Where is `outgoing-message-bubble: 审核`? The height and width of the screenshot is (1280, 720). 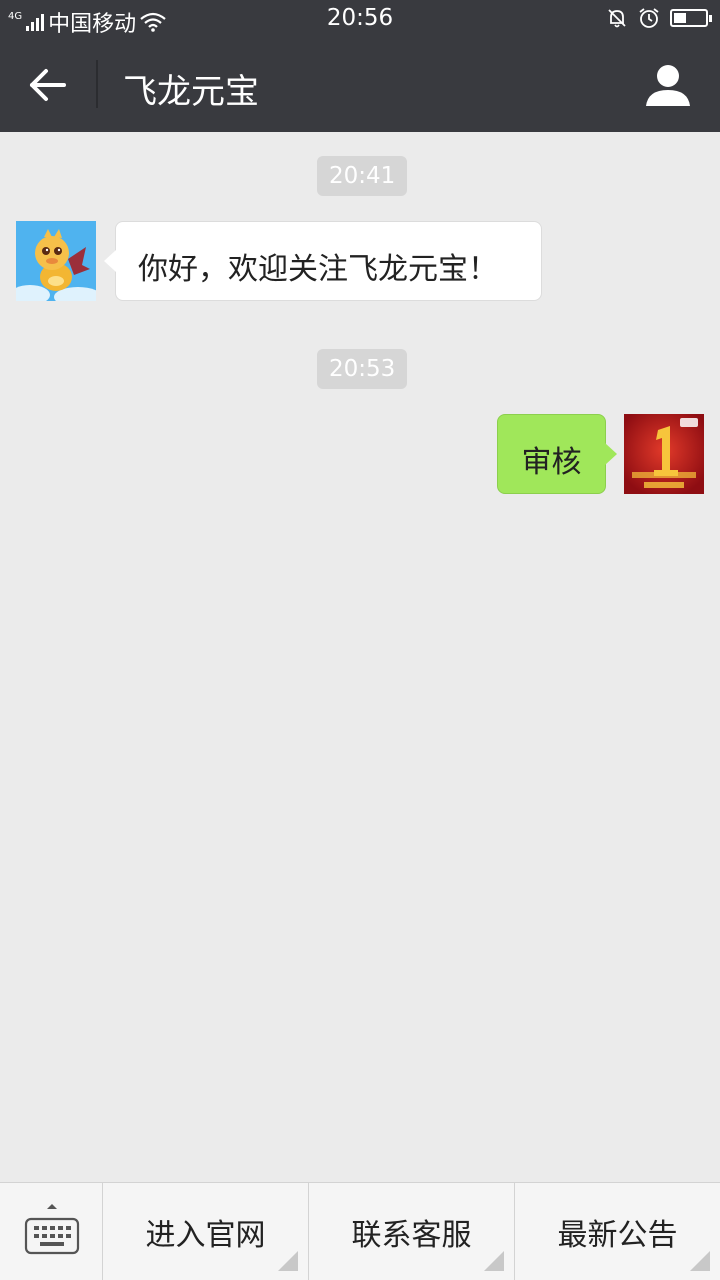
outgoing-message-bubble: 审核 is located at coordinates (557, 454).